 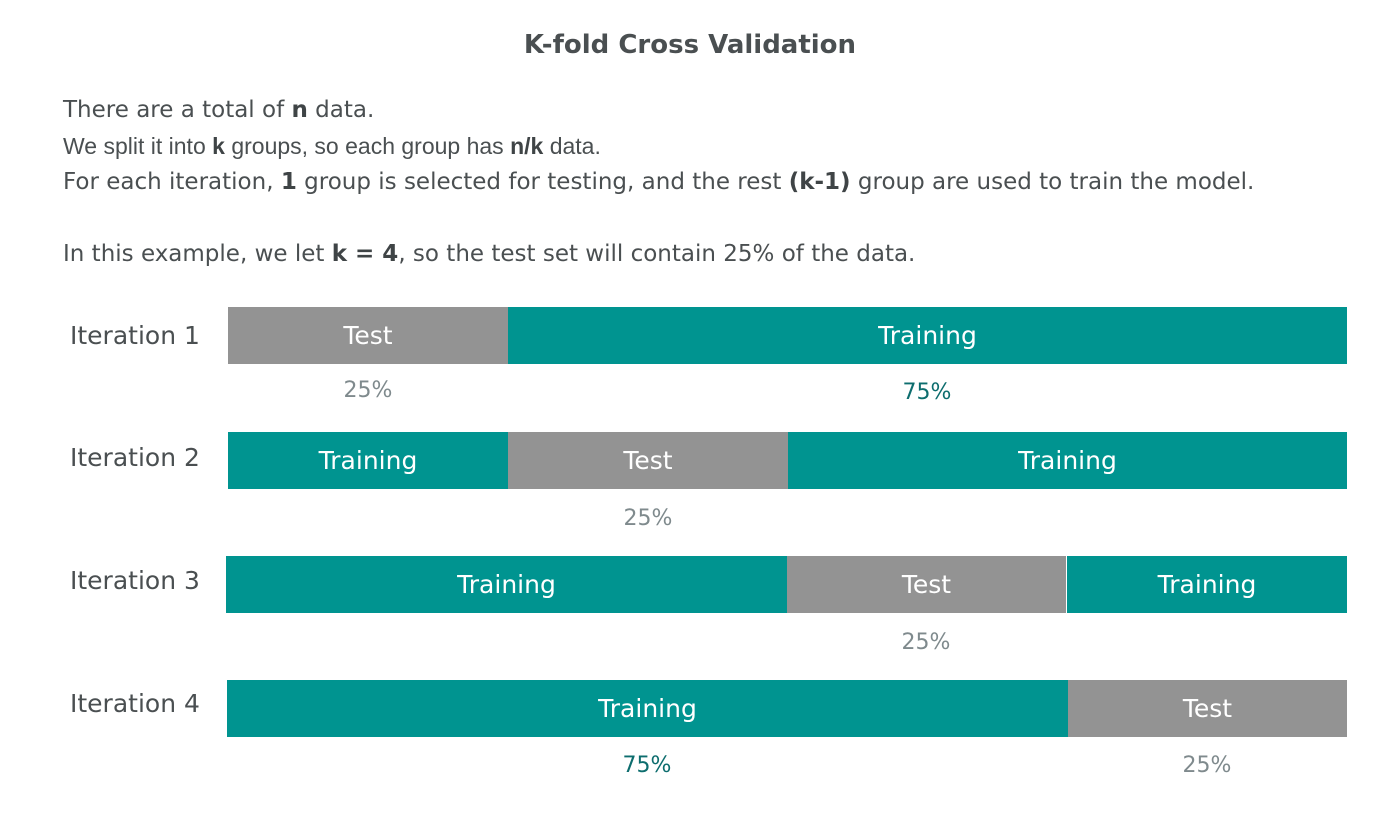 What do you see at coordinates (1207, 584) in the screenshot?
I see `iteration-3-training-segment-right: Training` at bounding box center [1207, 584].